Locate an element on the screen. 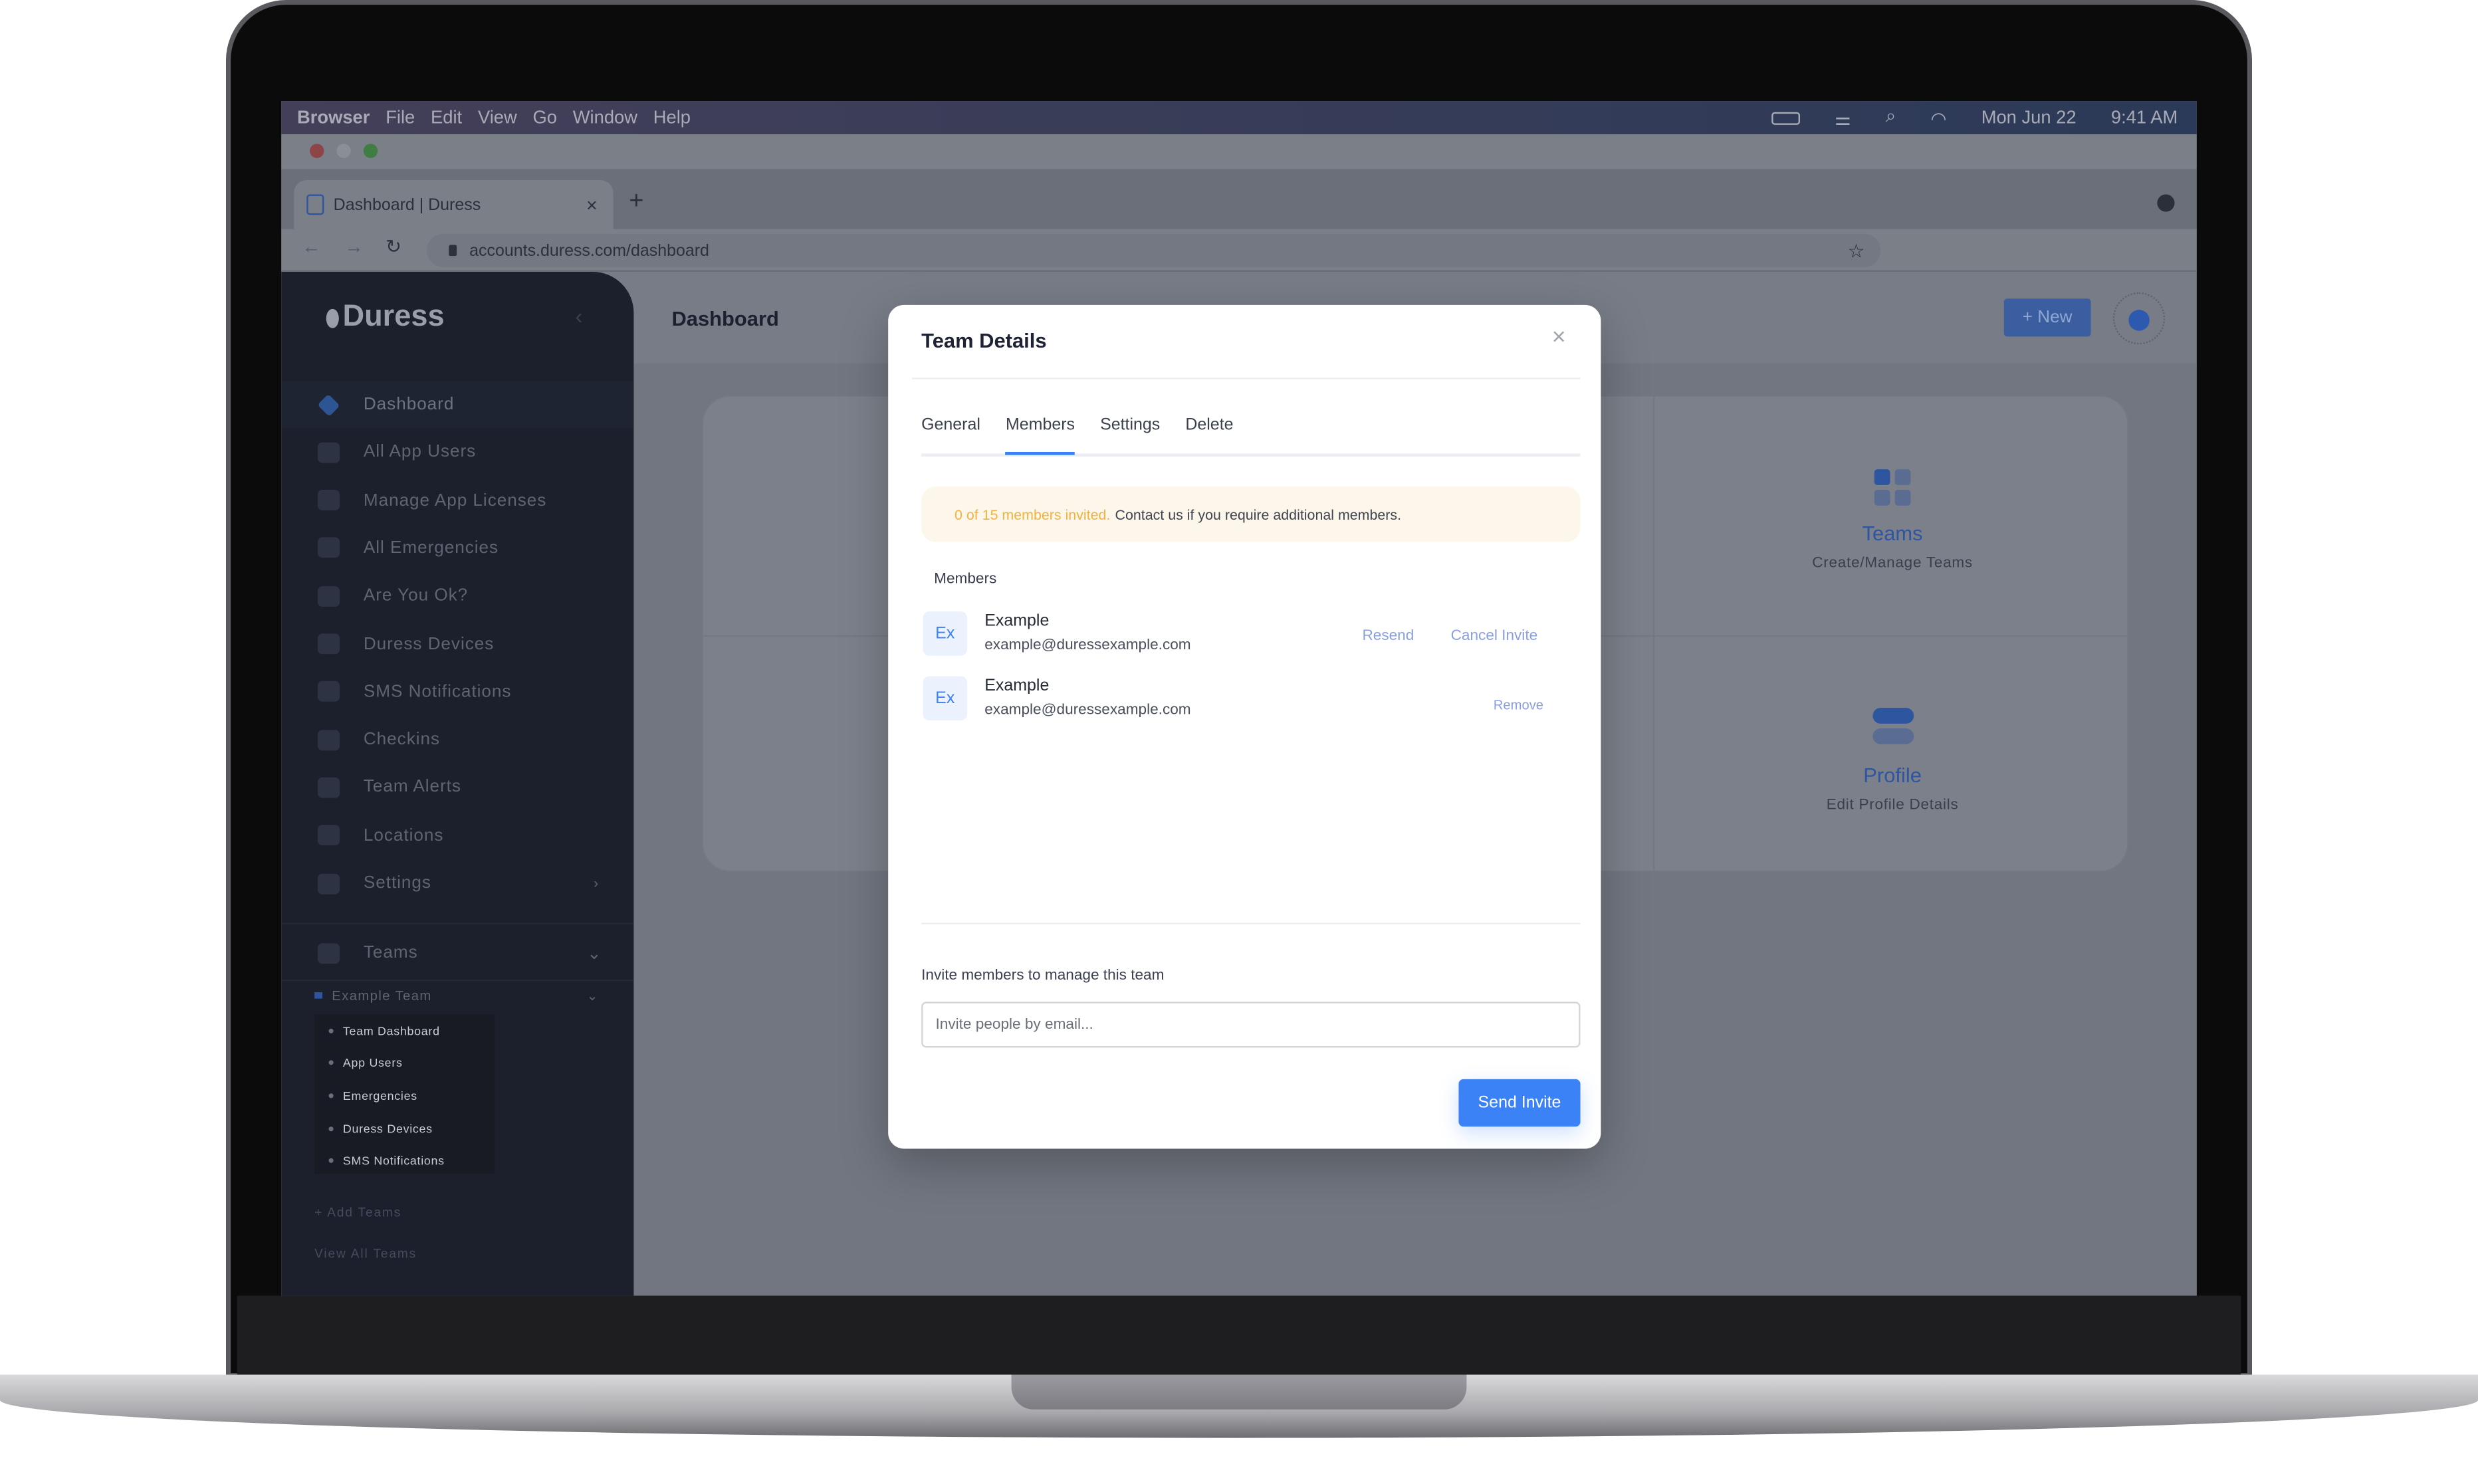  card-subtitle: Create/Manage Teams is located at coordinates (1892, 563).